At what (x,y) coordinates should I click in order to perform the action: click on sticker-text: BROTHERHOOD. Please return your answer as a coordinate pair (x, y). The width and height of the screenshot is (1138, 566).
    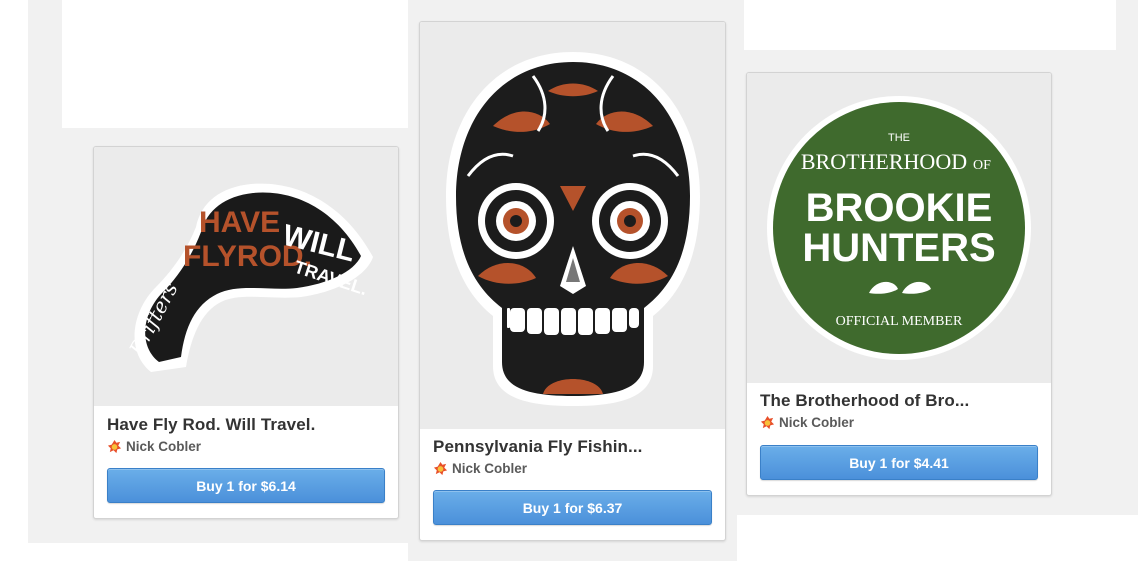
    Looking at the image, I should click on (884, 161).